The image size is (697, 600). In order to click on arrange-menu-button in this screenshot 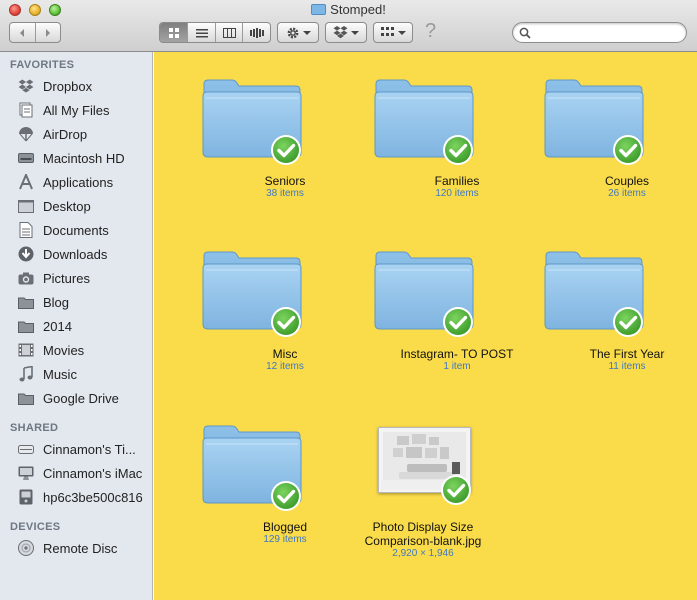, I will do `click(393, 32)`.